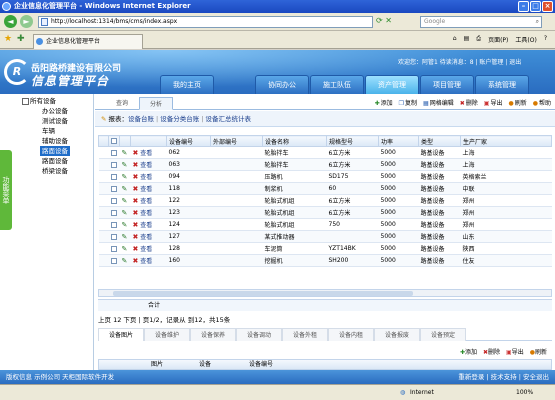 This screenshot has width=555, height=400. Describe the element at coordinates (325, 320) in the screenshot. I see `pager: 上页 12 下页 | 页1/2，记录从 到12，共15条` at that location.